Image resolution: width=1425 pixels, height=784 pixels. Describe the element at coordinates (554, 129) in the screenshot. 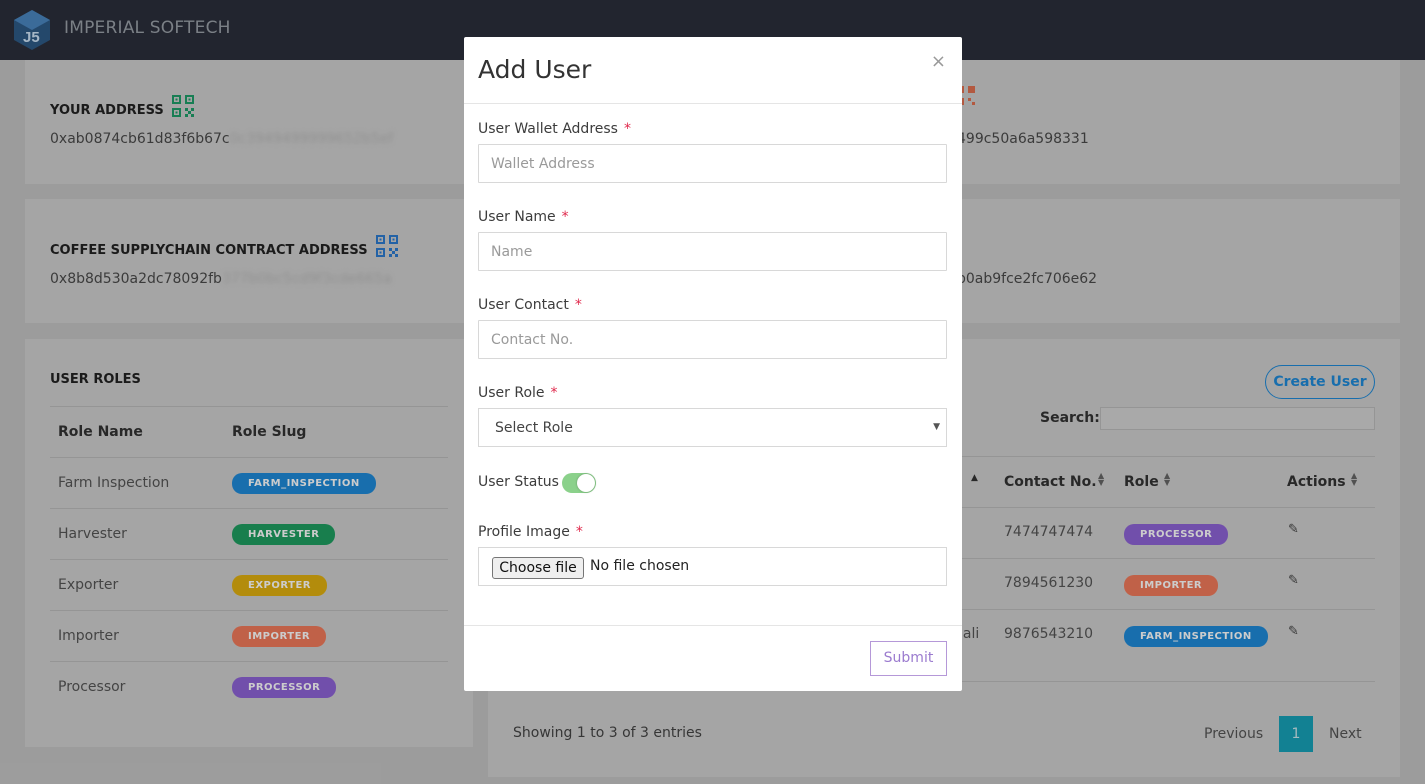

I see `wallet-address-label: User Wallet Address *` at that location.